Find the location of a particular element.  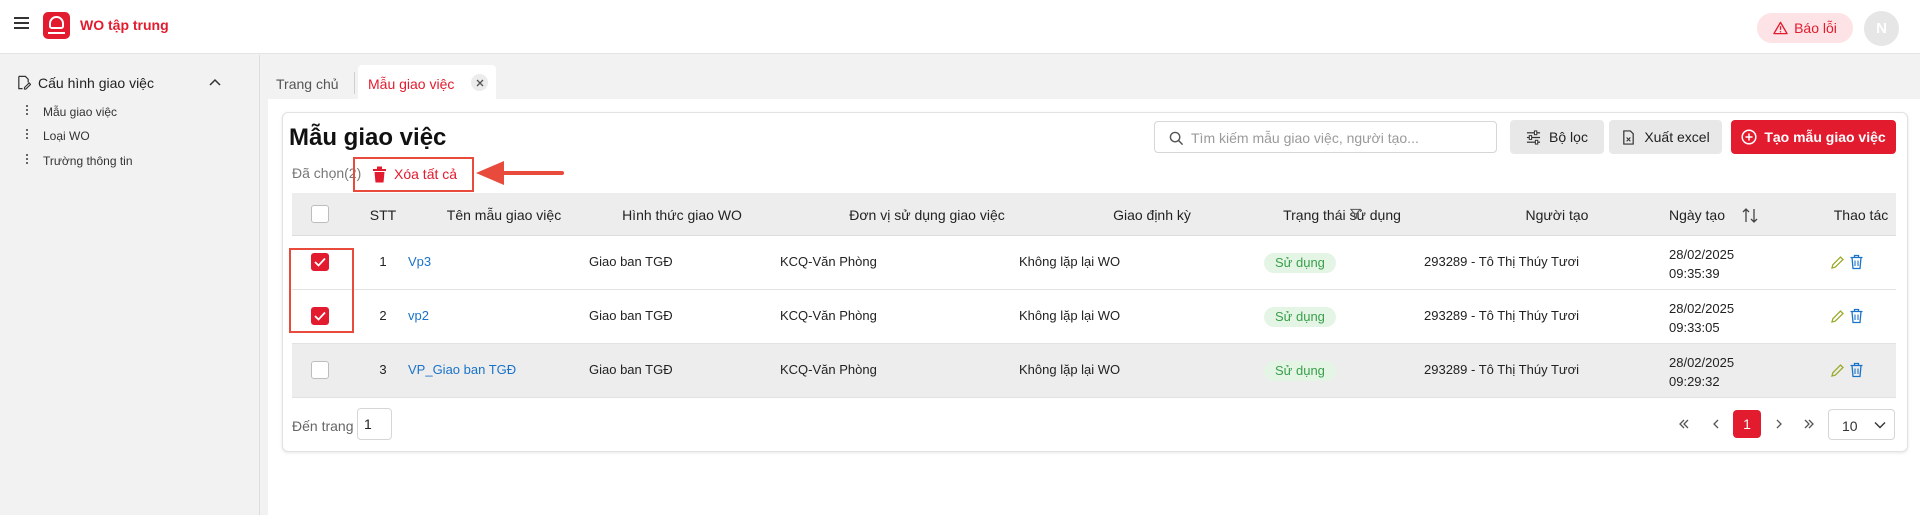

page-size-select: 10 is located at coordinates (1861, 424).